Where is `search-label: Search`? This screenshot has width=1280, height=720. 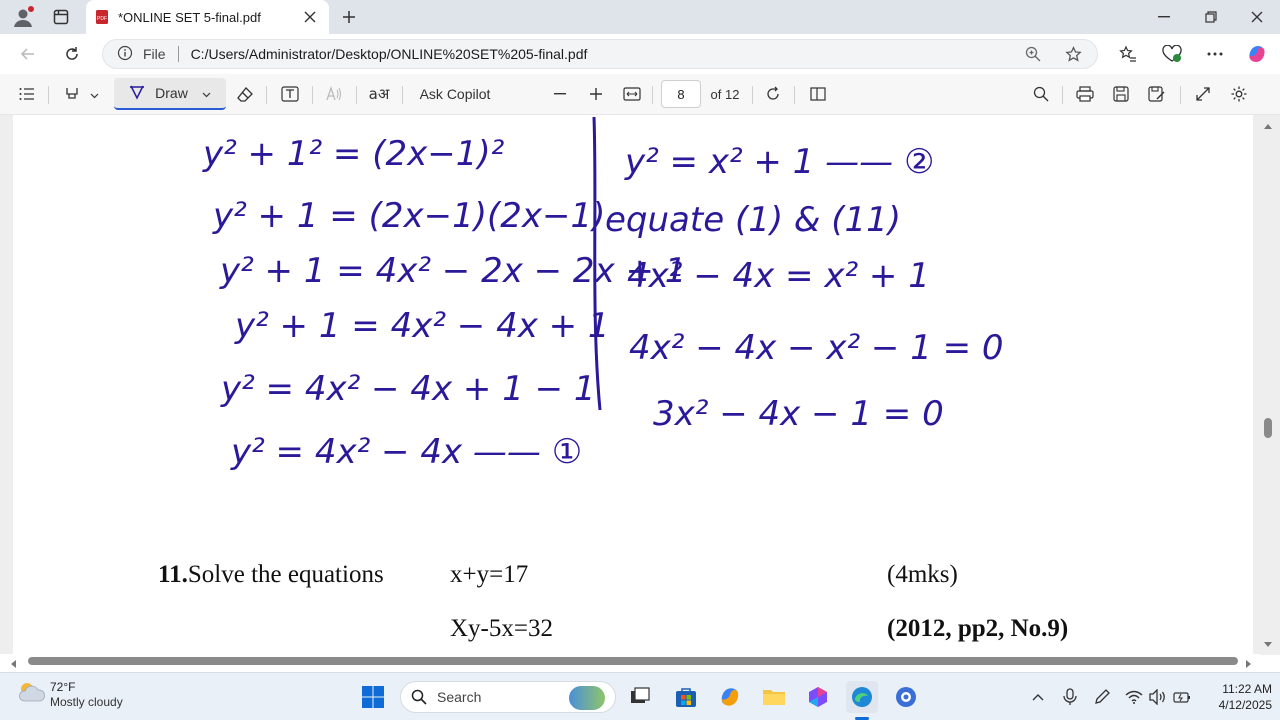 search-label: Search is located at coordinates (459, 697).